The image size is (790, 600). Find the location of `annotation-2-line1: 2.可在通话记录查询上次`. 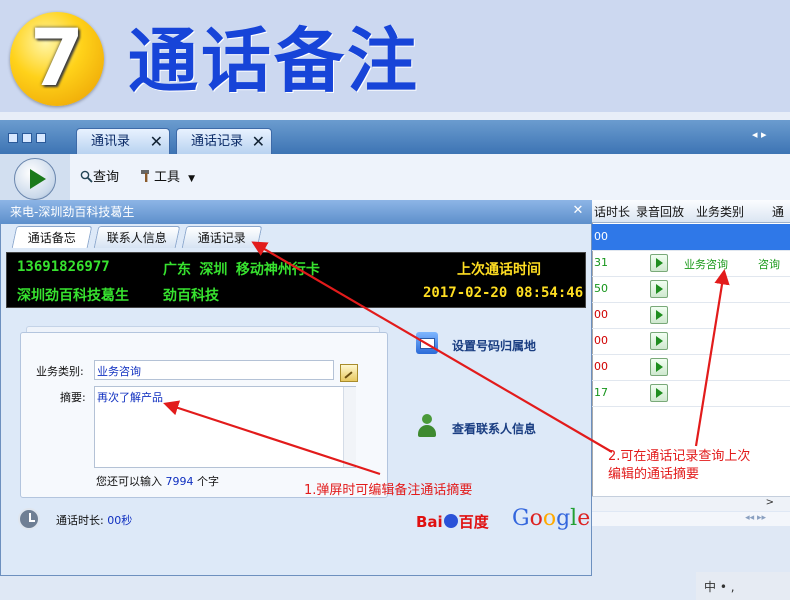

annotation-2-line1: 2.可在通话记录查询上次 is located at coordinates (679, 456).